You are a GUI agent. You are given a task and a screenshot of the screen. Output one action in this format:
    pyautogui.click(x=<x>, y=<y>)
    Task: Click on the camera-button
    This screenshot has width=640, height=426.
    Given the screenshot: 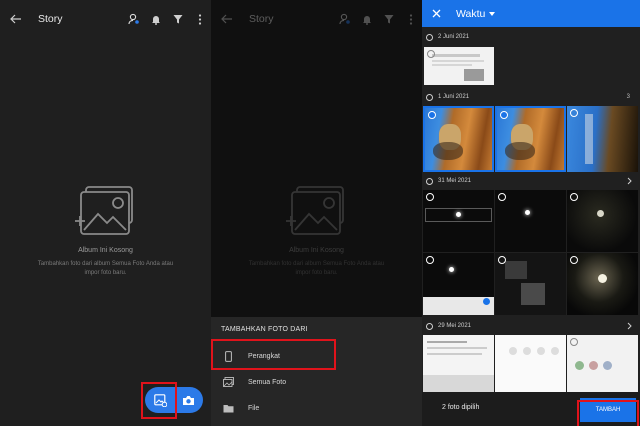 What is the action you would take?
    pyautogui.click(x=188, y=400)
    